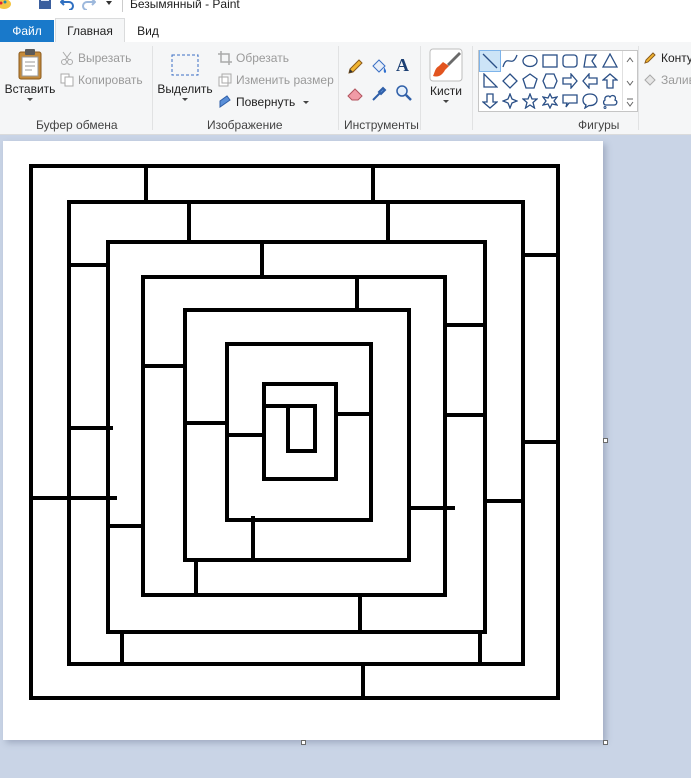 Image resolution: width=691 pixels, height=778 pixels. What do you see at coordinates (490, 81) in the screenshot?
I see `shape-right-triangle` at bounding box center [490, 81].